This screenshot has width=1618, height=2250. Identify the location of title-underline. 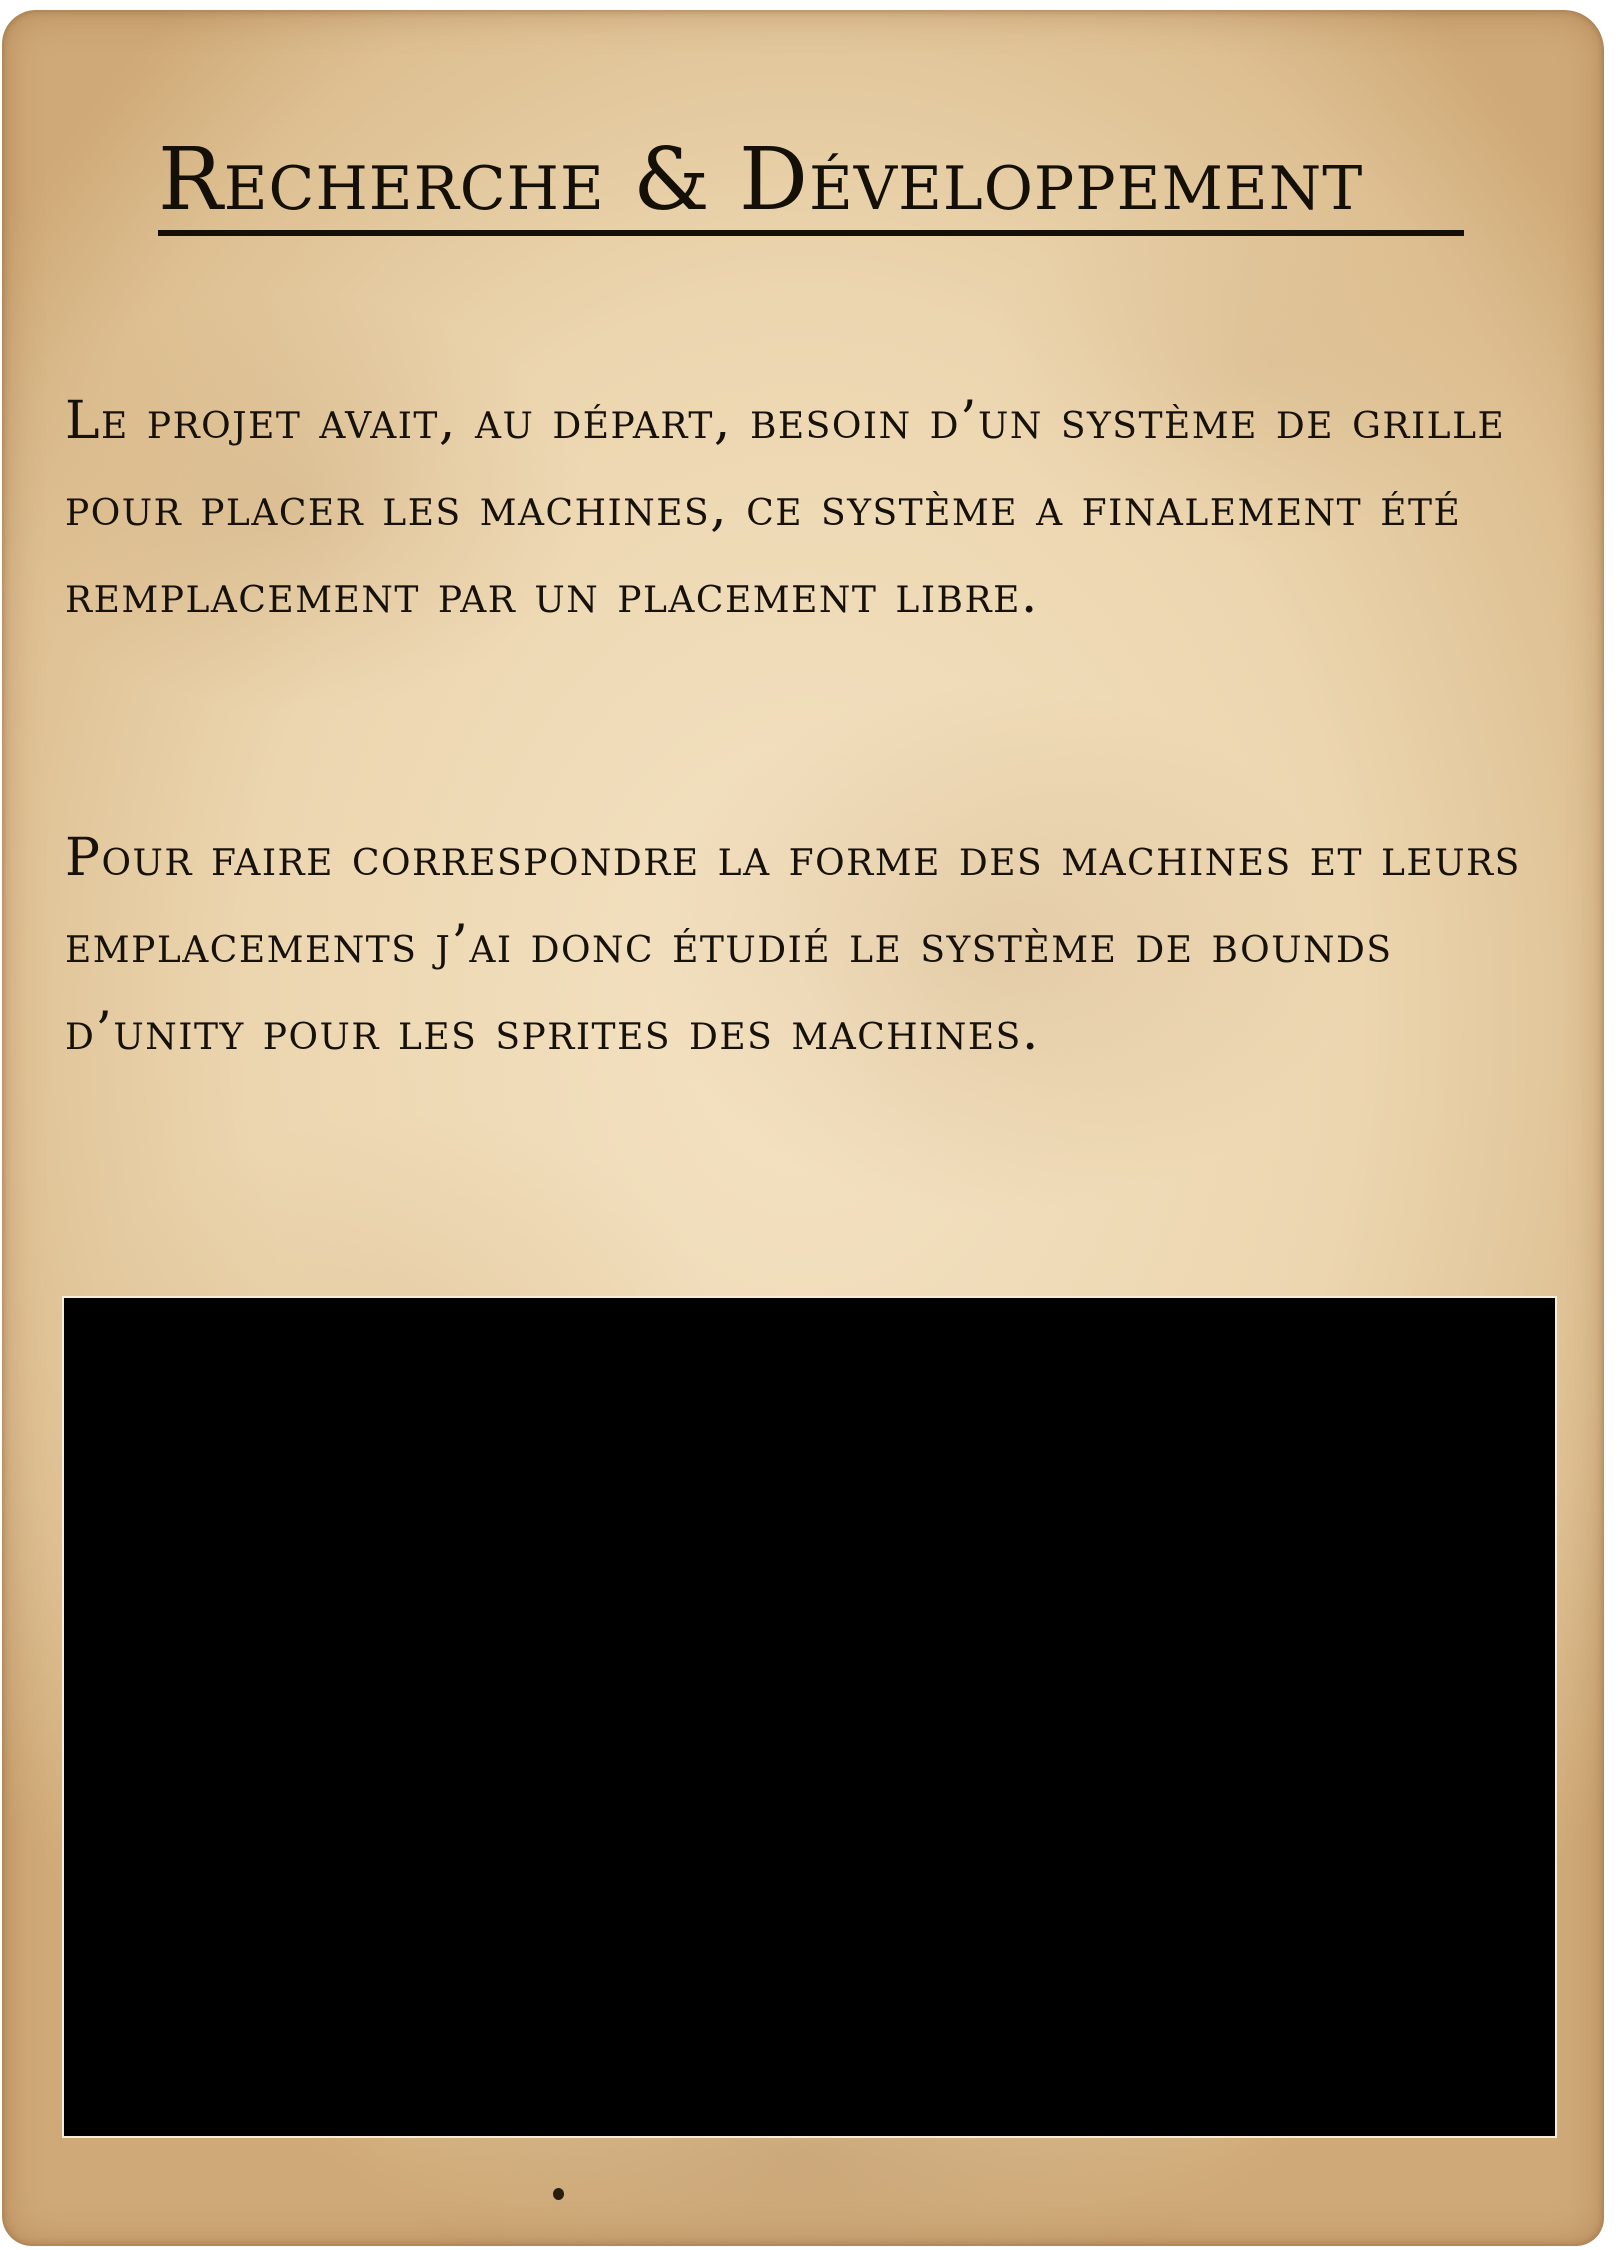
(811, 233).